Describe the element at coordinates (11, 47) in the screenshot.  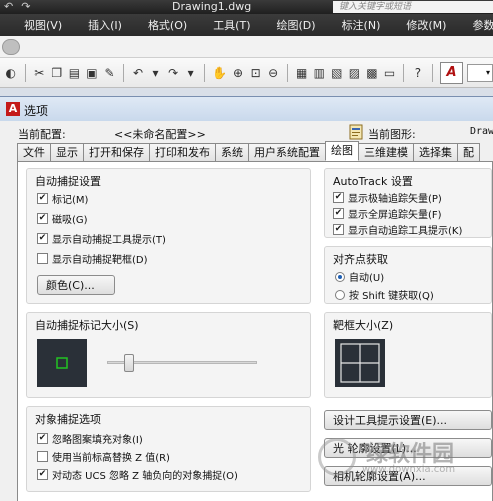
I see `new-tab-button` at that location.